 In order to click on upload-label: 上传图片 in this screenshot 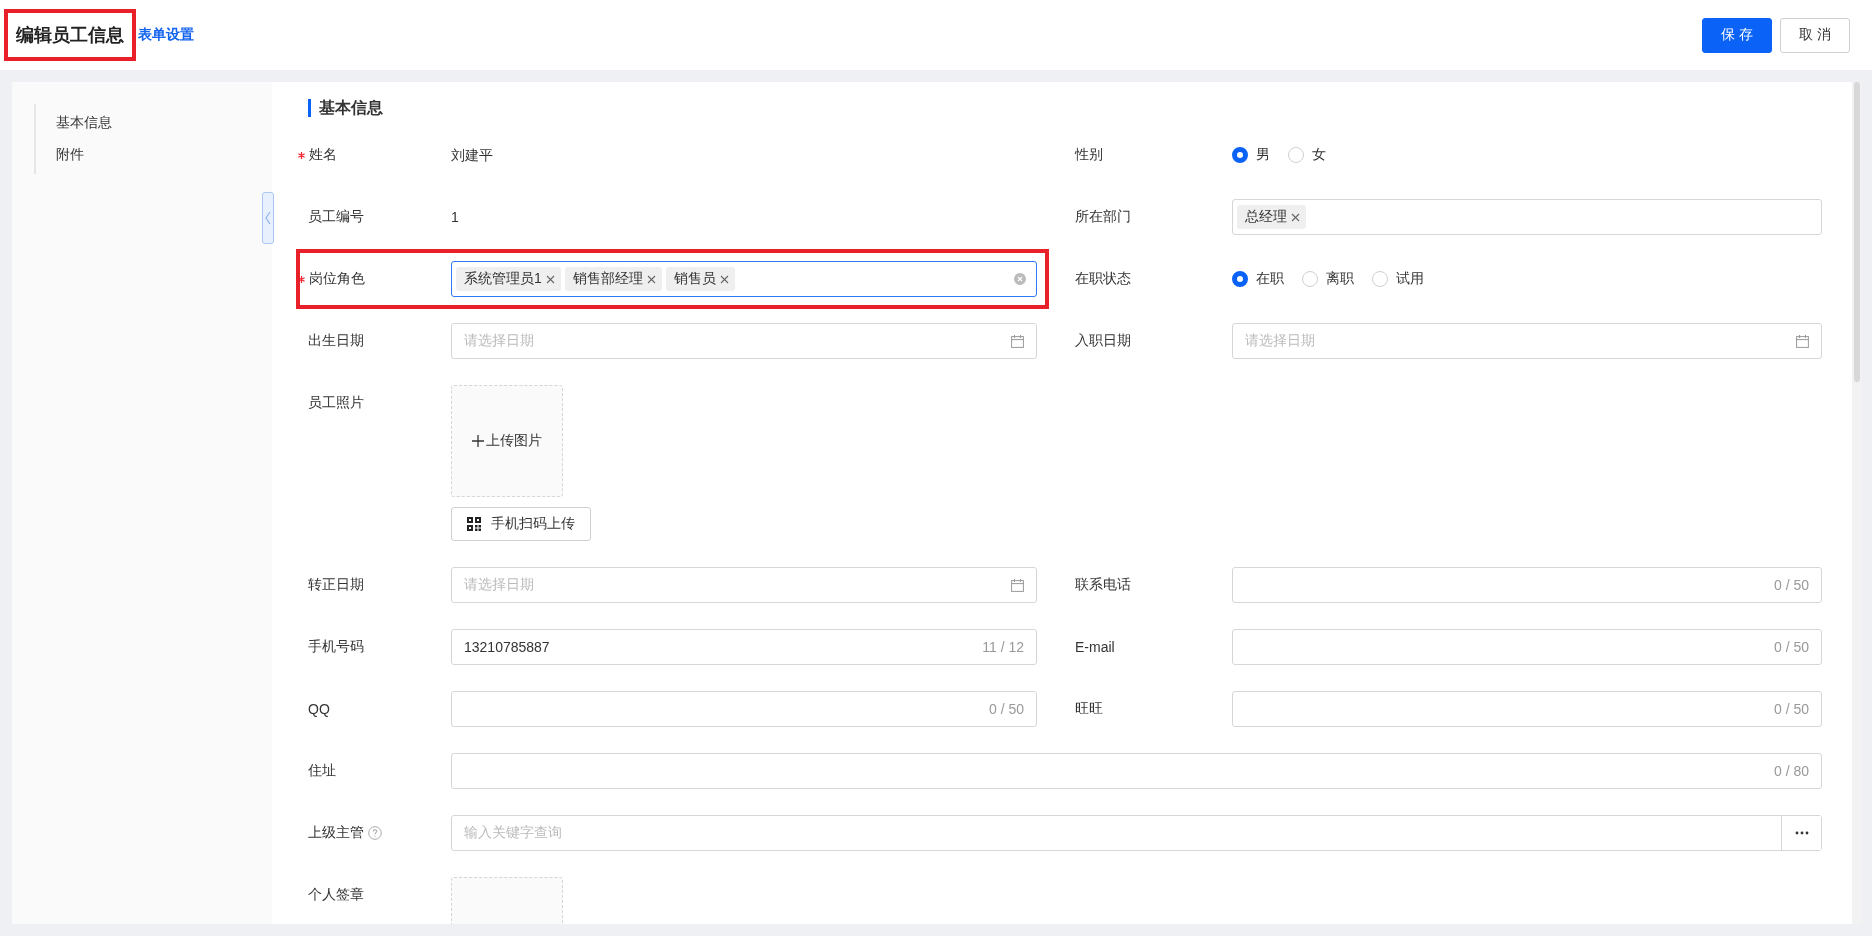, I will do `click(514, 441)`.